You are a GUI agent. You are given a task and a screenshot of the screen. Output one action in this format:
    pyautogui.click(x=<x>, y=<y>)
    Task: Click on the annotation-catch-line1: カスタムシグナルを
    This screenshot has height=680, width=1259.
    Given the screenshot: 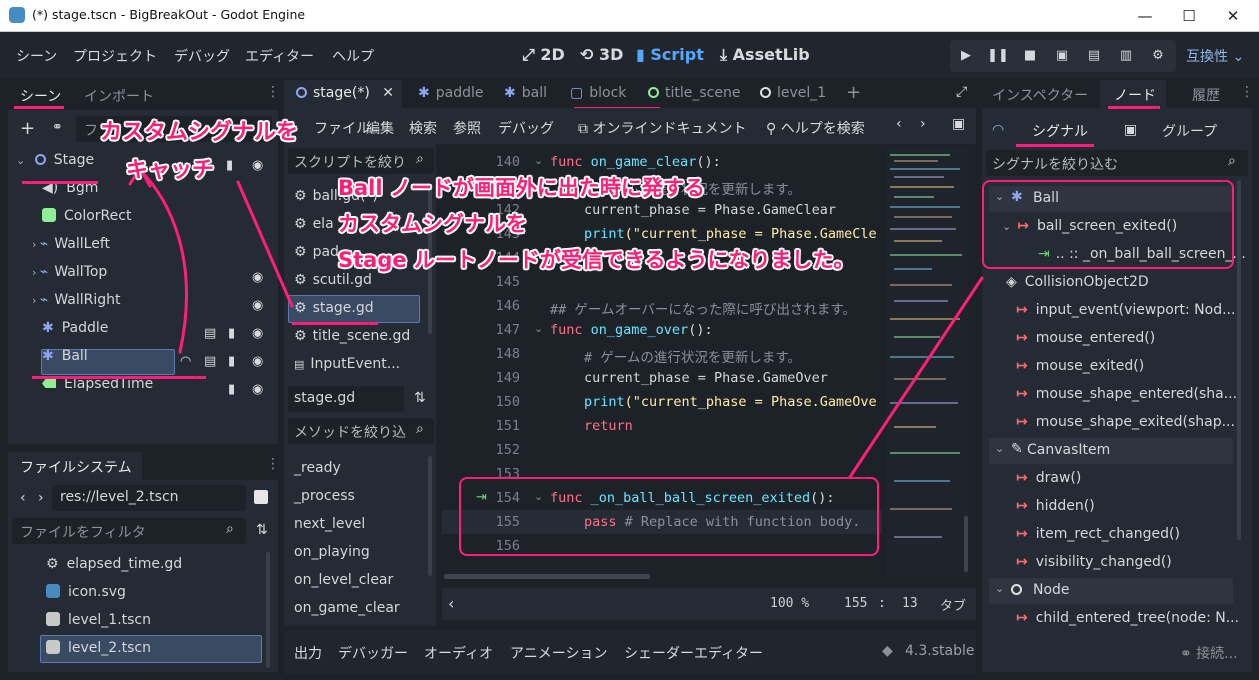 What is the action you would take?
    pyautogui.click(x=199, y=132)
    